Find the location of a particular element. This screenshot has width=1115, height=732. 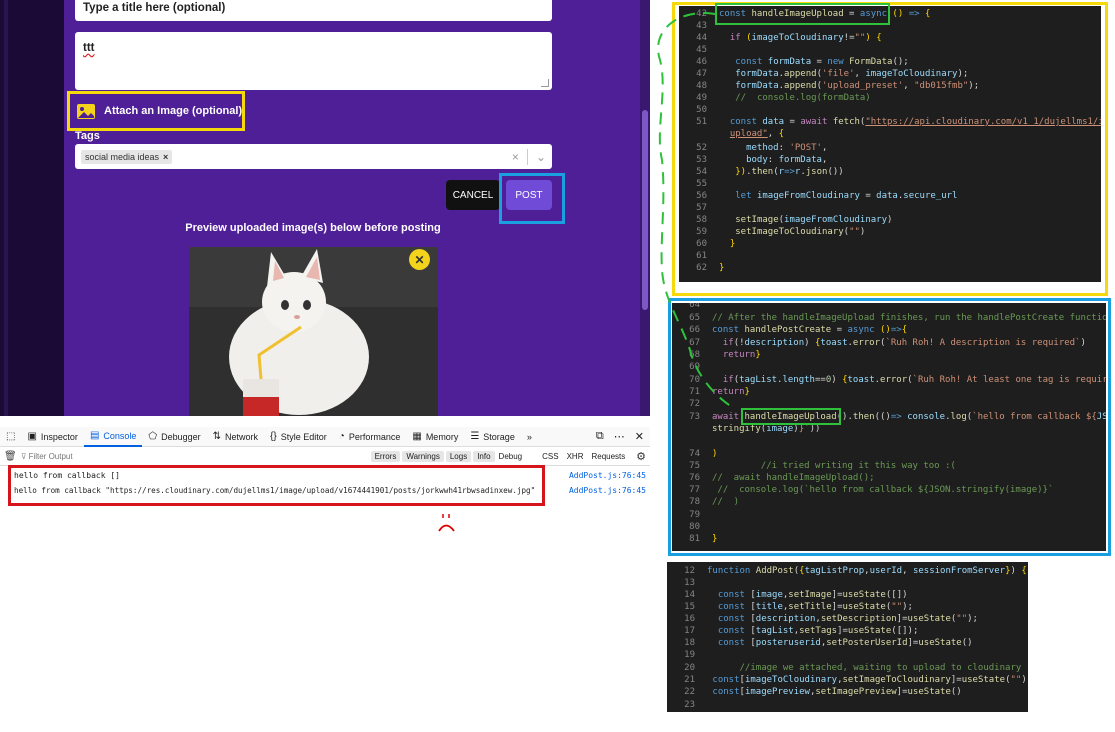

scroll-thumb is located at coordinates (645, 210).